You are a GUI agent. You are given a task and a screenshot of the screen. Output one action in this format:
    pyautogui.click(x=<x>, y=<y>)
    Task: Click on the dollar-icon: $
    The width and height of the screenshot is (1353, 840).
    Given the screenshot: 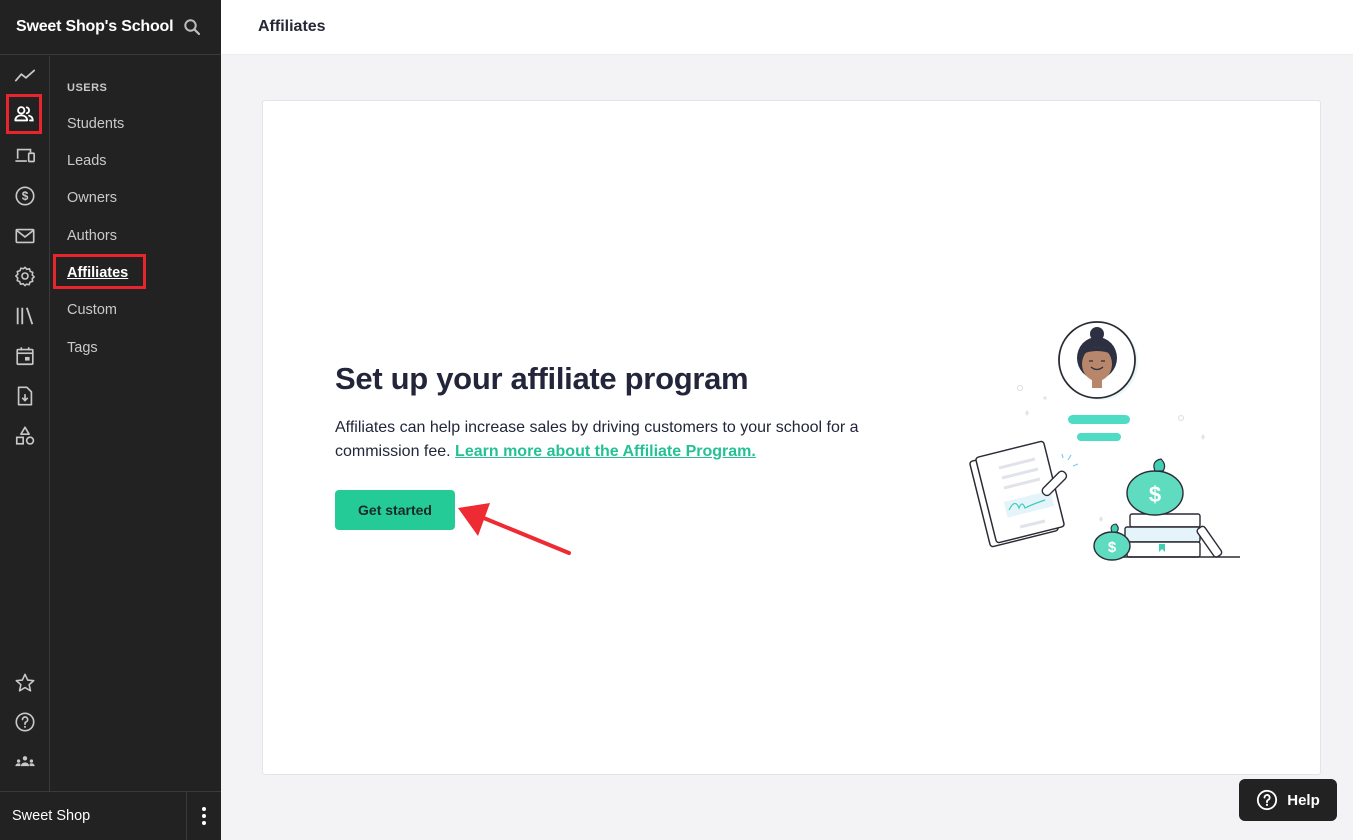 What is the action you would take?
    pyautogui.click(x=25, y=196)
    